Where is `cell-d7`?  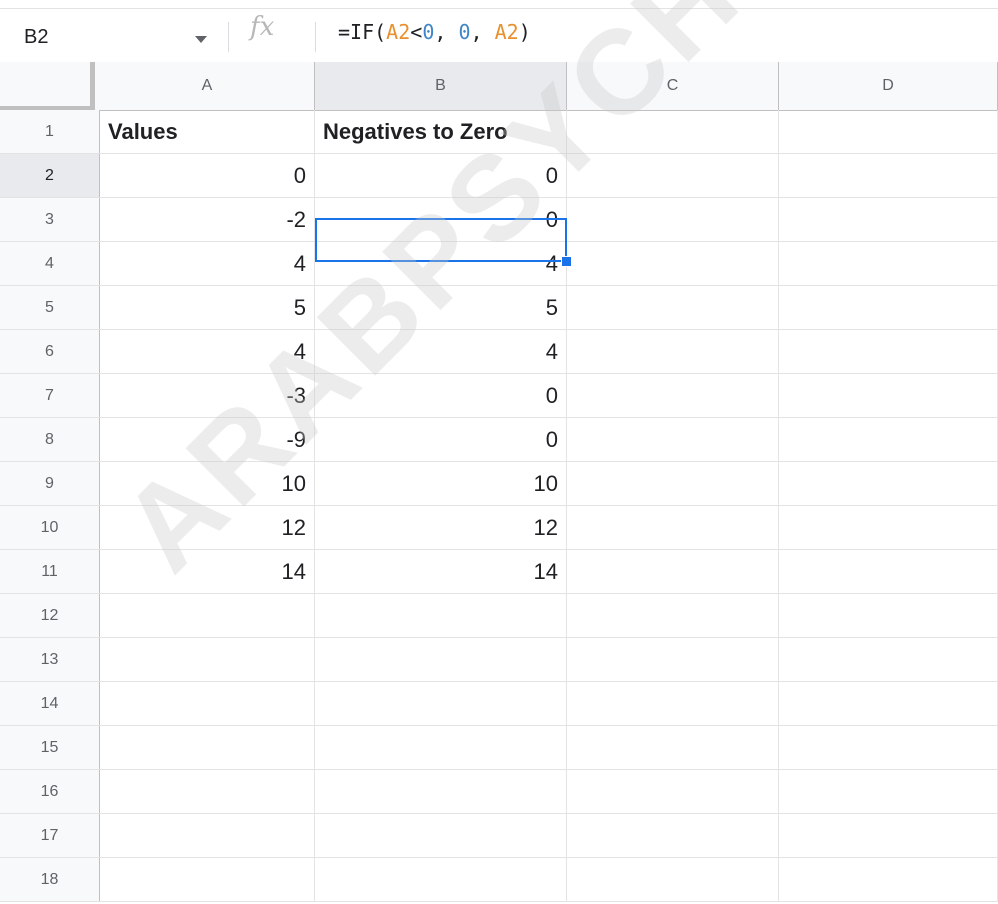 cell-d7 is located at coordinates (888, 395).